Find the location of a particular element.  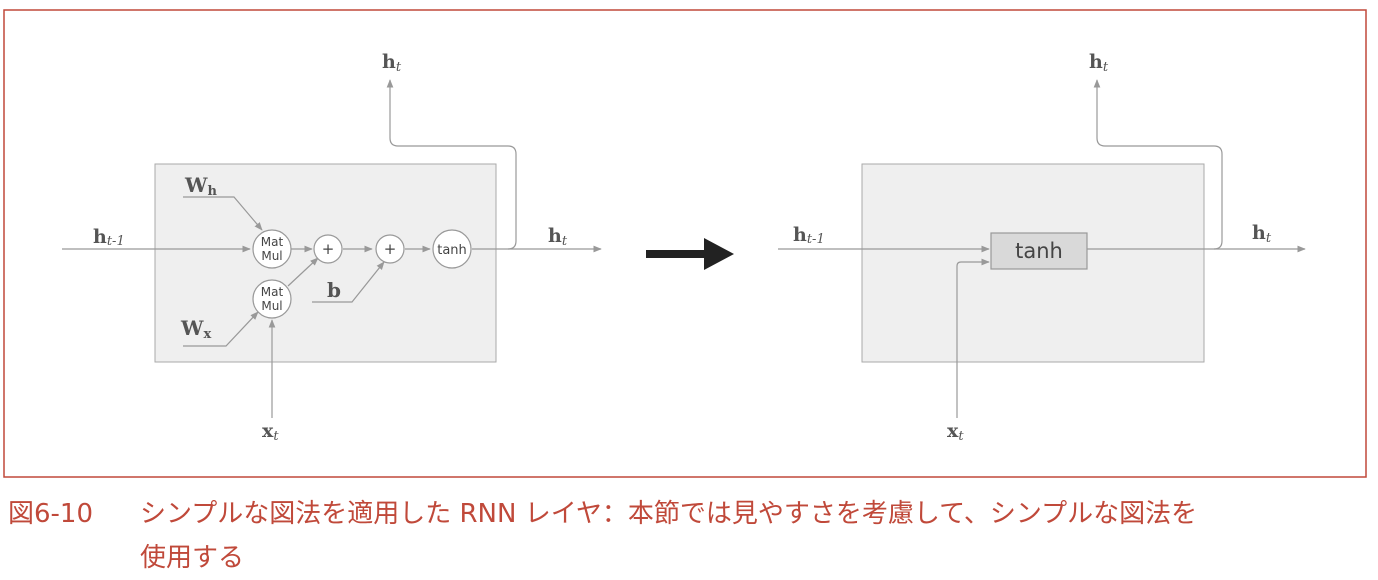

caption-number: 図6-10 is located at coordinates (51, 514).